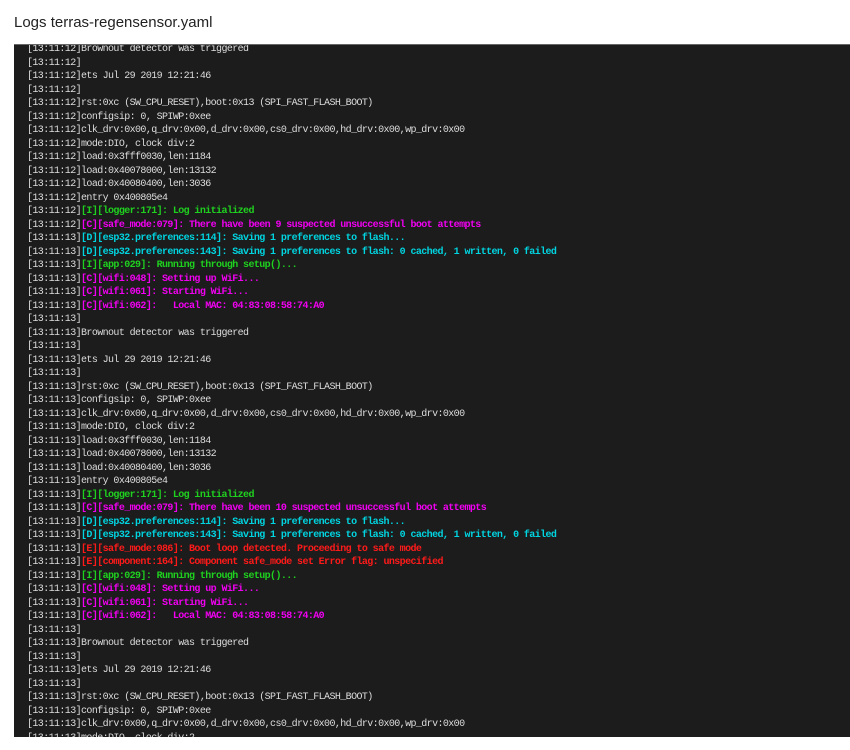 The height and width of the screenshot is (750, 850). I want to click on log-message: Brownout detector was triggered, so click(165, 643).